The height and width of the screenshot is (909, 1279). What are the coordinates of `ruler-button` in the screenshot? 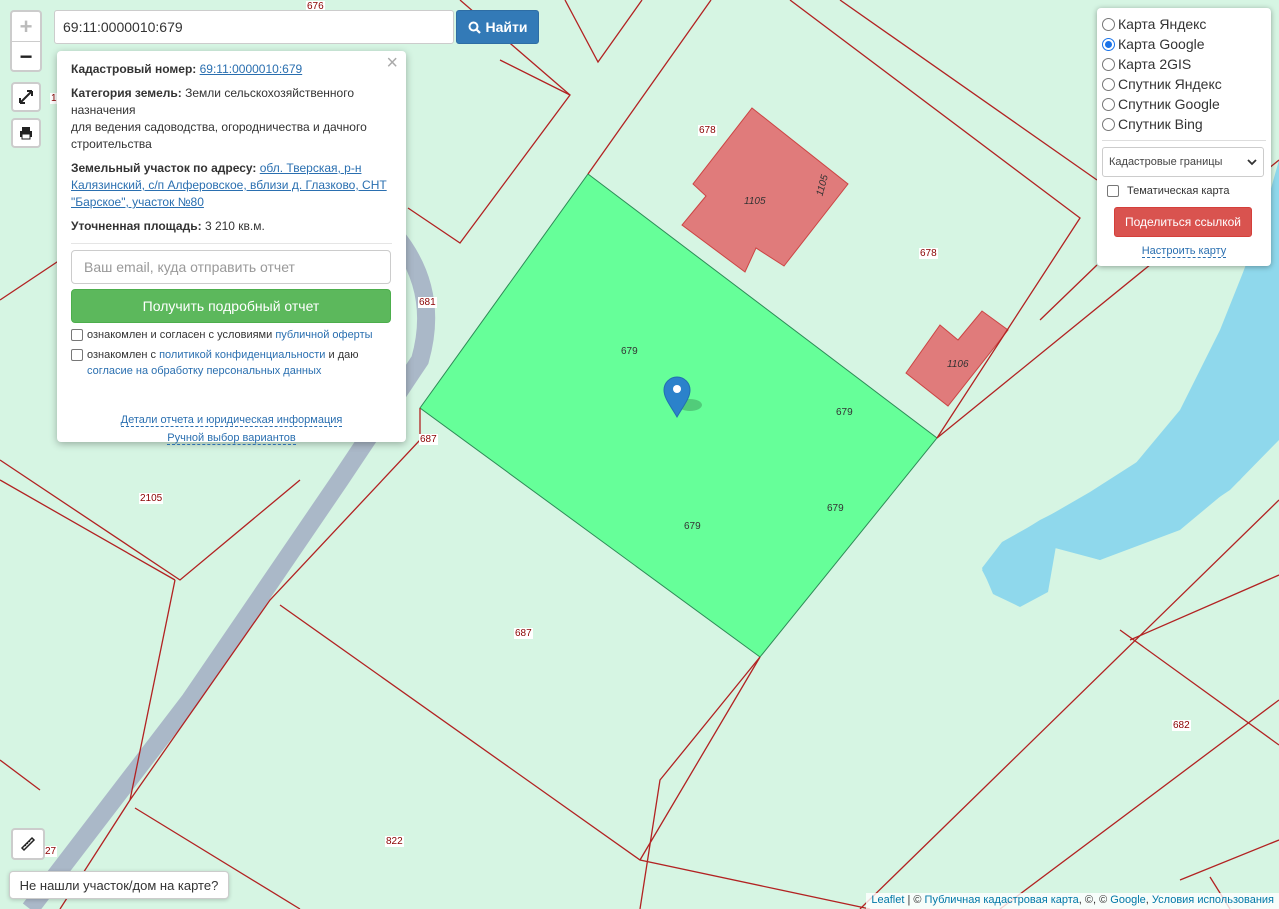 It's located at (28, 844).